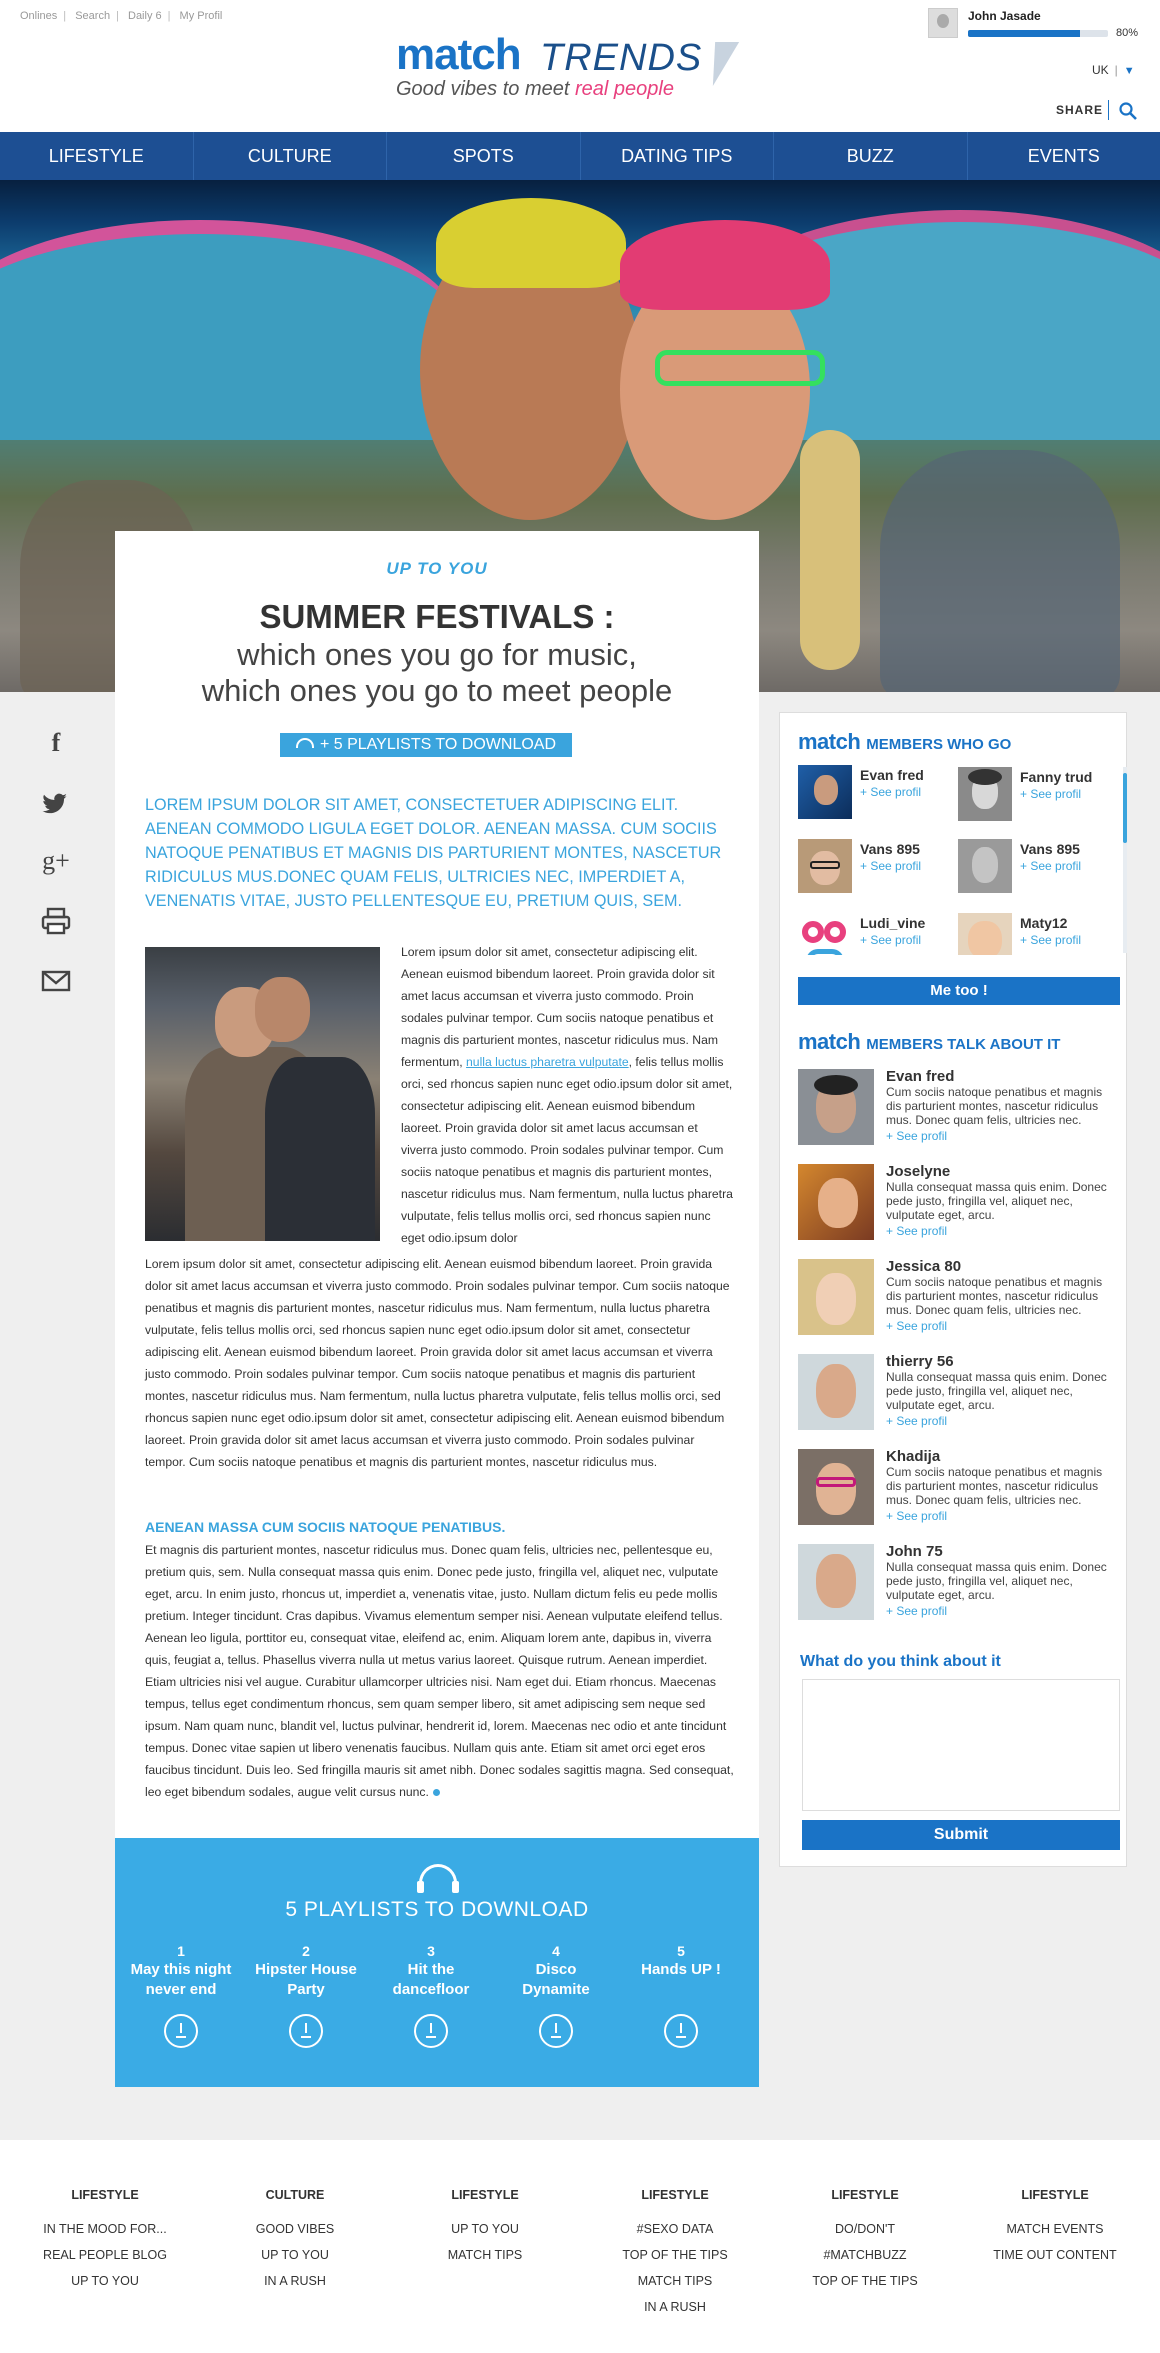 The height and width of the screenshot is (2353, 1160). Describe the element at coordinates (1113, 70) in the screenshot. I see `language-selector: UK | ▼` at that location.